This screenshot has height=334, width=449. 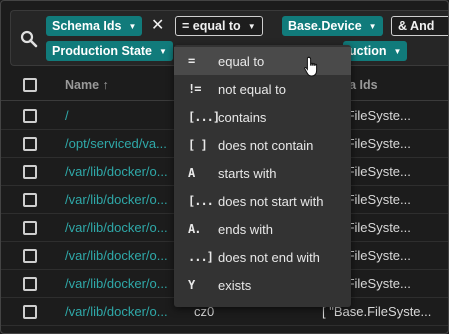 What do you see at coordinates (191, 285) in the screenshot?
I see `exists-icon: Y` at bounding box center [191, 285].